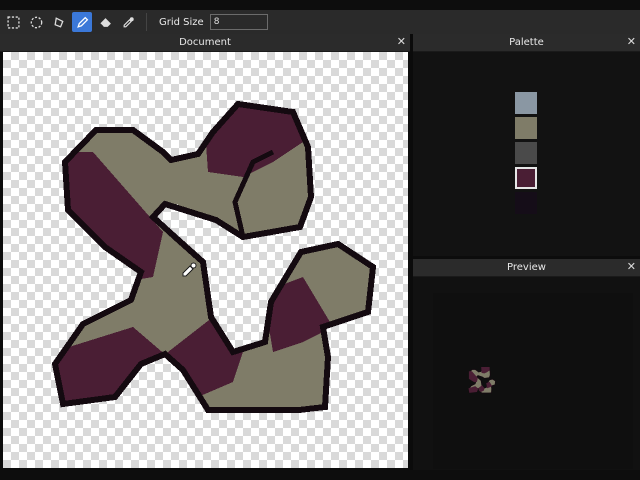 The width and height of the screenshot is (640, 480). I want to click on palette-panel-header: Palette ✕, so click(526, 43).